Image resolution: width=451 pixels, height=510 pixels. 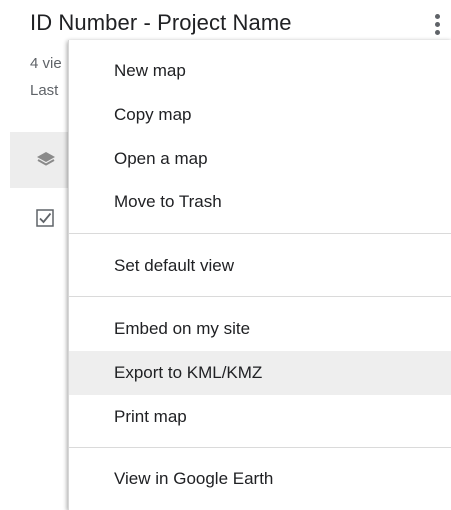 I want to click on menu-item-embed-on-site: Embed on my site, so click(x=260, y=329).